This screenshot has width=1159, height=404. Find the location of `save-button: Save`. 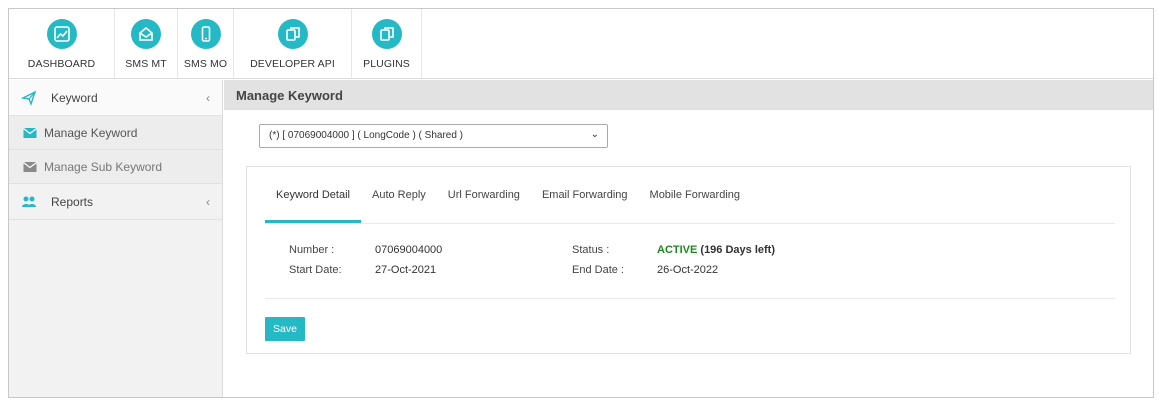

save-button: Save is located at coordinates (285, 329).